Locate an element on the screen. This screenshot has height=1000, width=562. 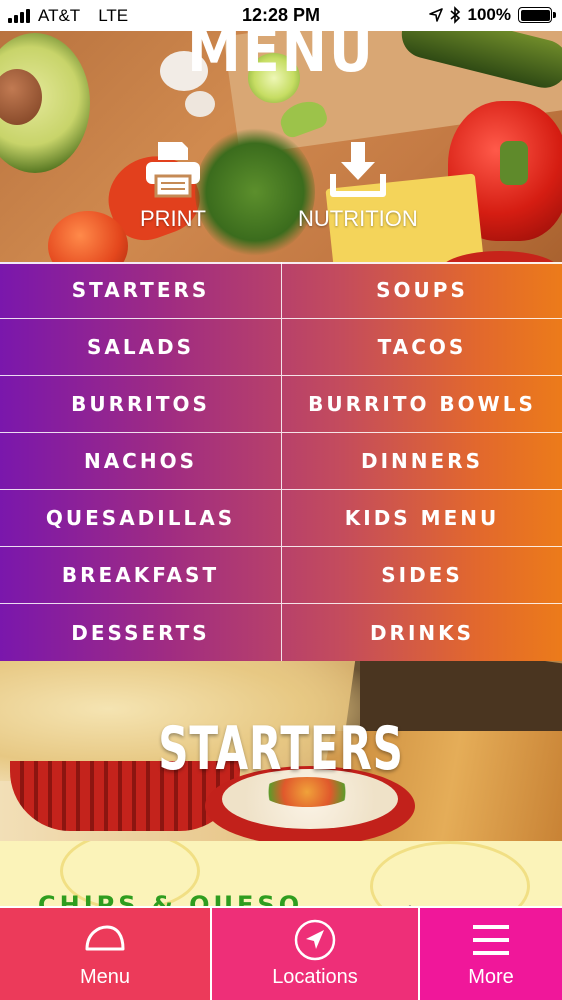
print-button: PRINT is located at coordinates (173, 185).